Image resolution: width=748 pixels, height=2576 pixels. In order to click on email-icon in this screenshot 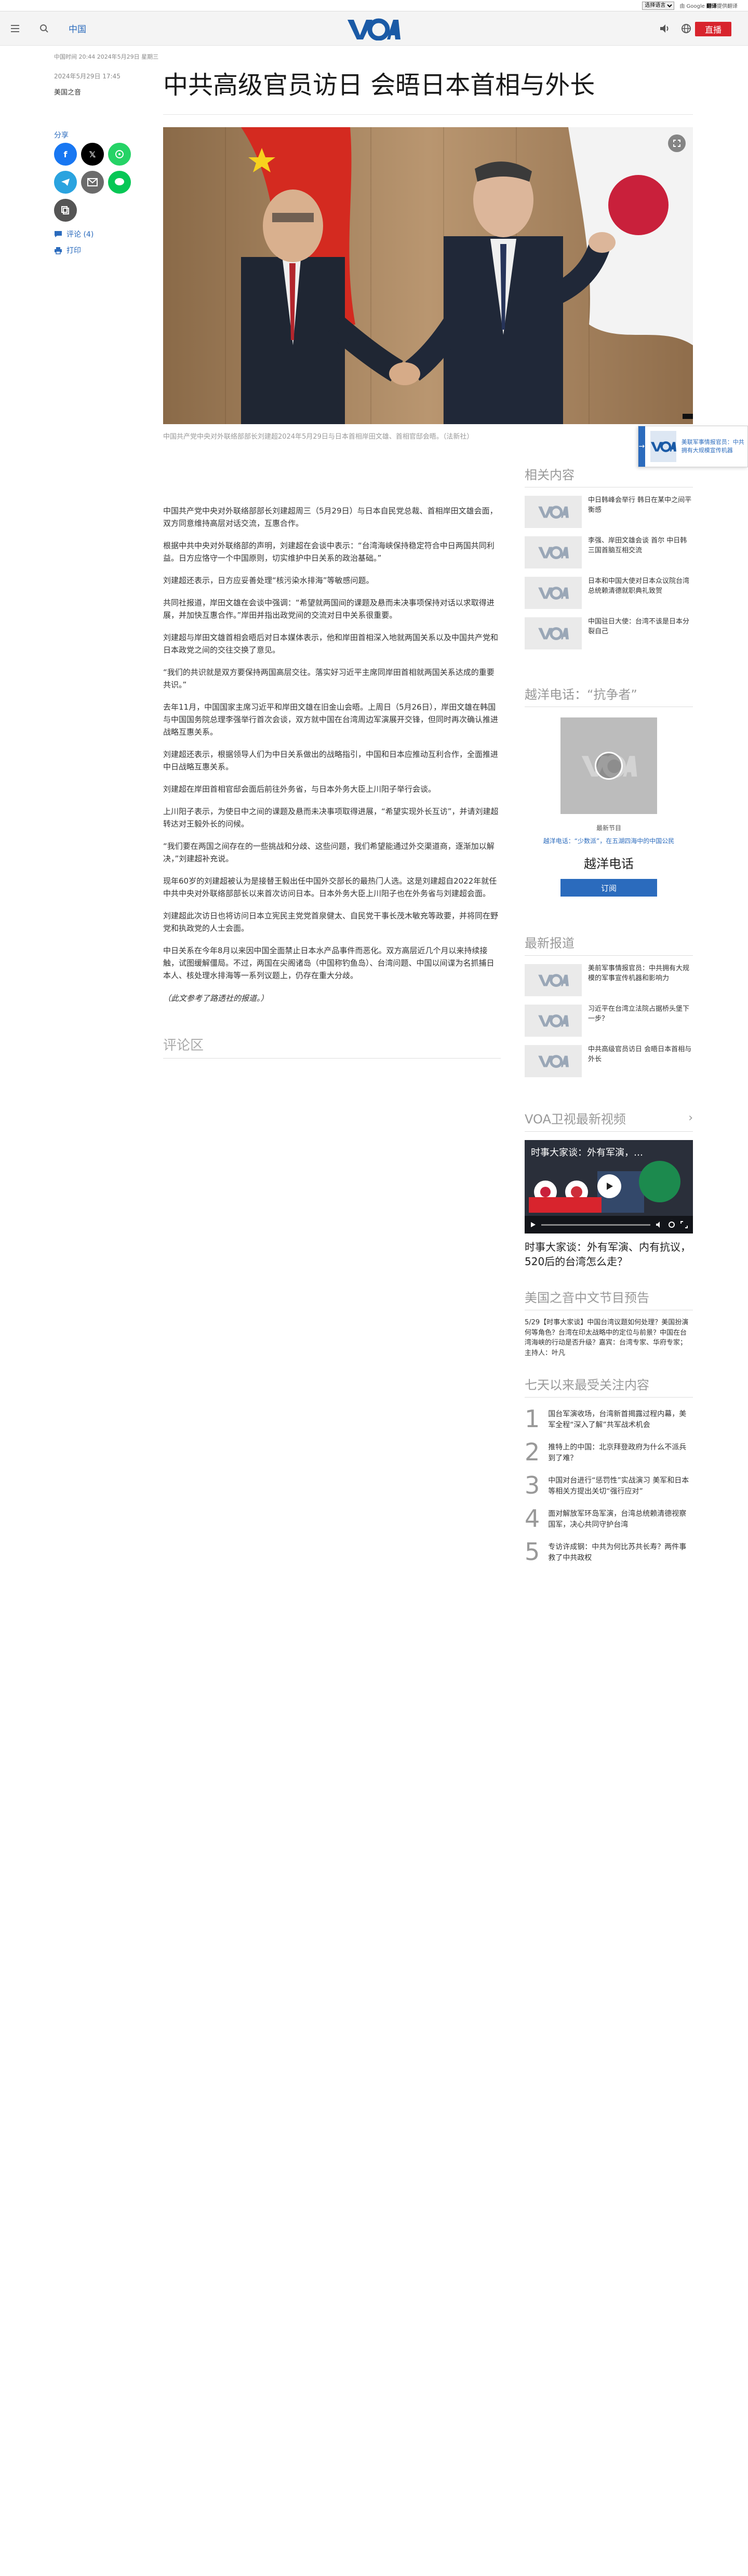, I will do `click(92, 182)`.